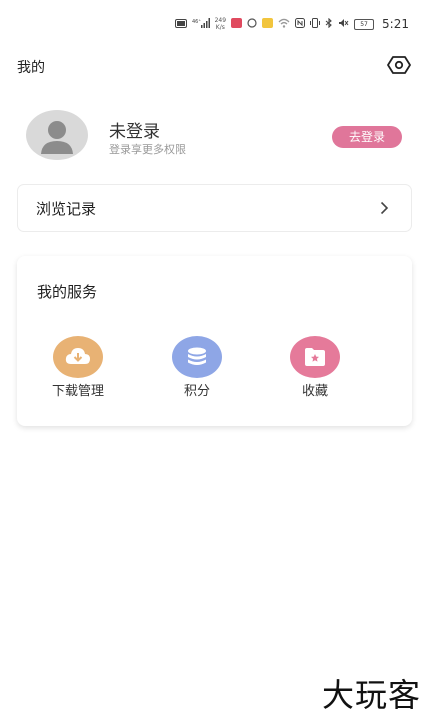  I want to click on login-status-title: 未登录, so click(134, 132).